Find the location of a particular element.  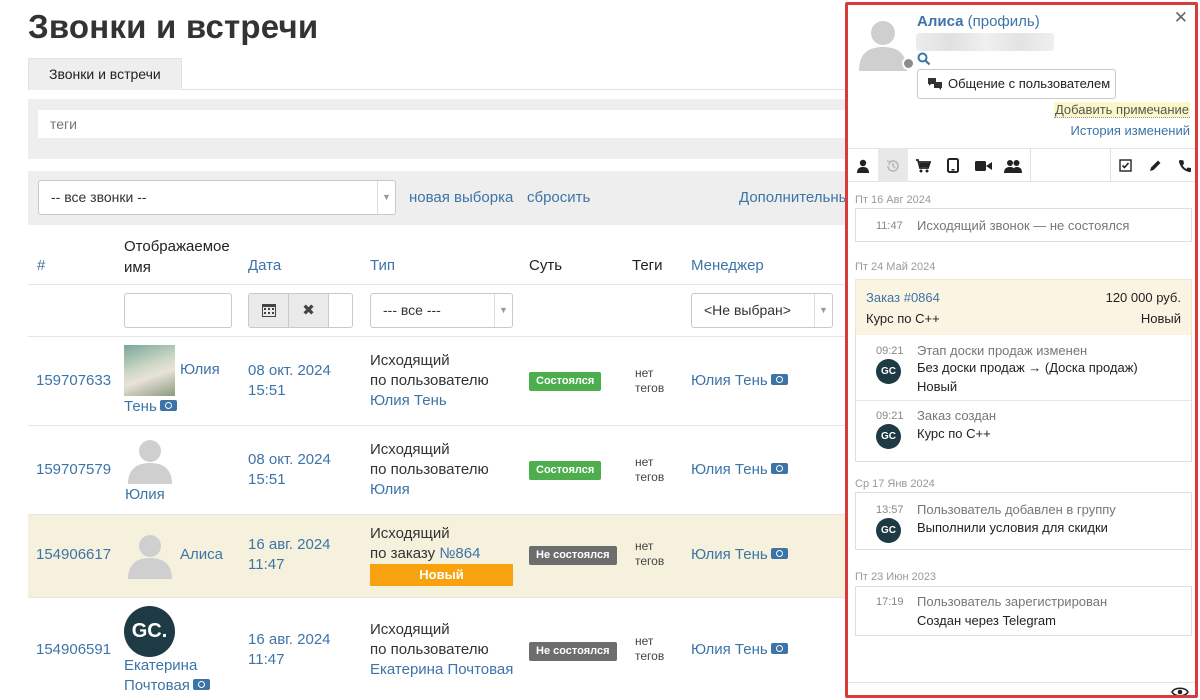

calendar-icon is located at coordinates (269, 310).